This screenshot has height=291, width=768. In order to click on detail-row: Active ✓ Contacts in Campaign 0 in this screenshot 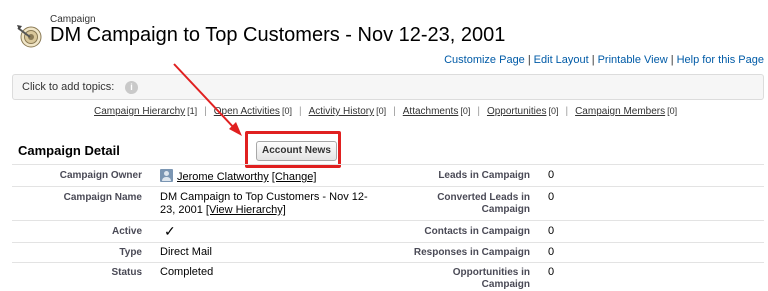, I will do `click(388, 231)`.